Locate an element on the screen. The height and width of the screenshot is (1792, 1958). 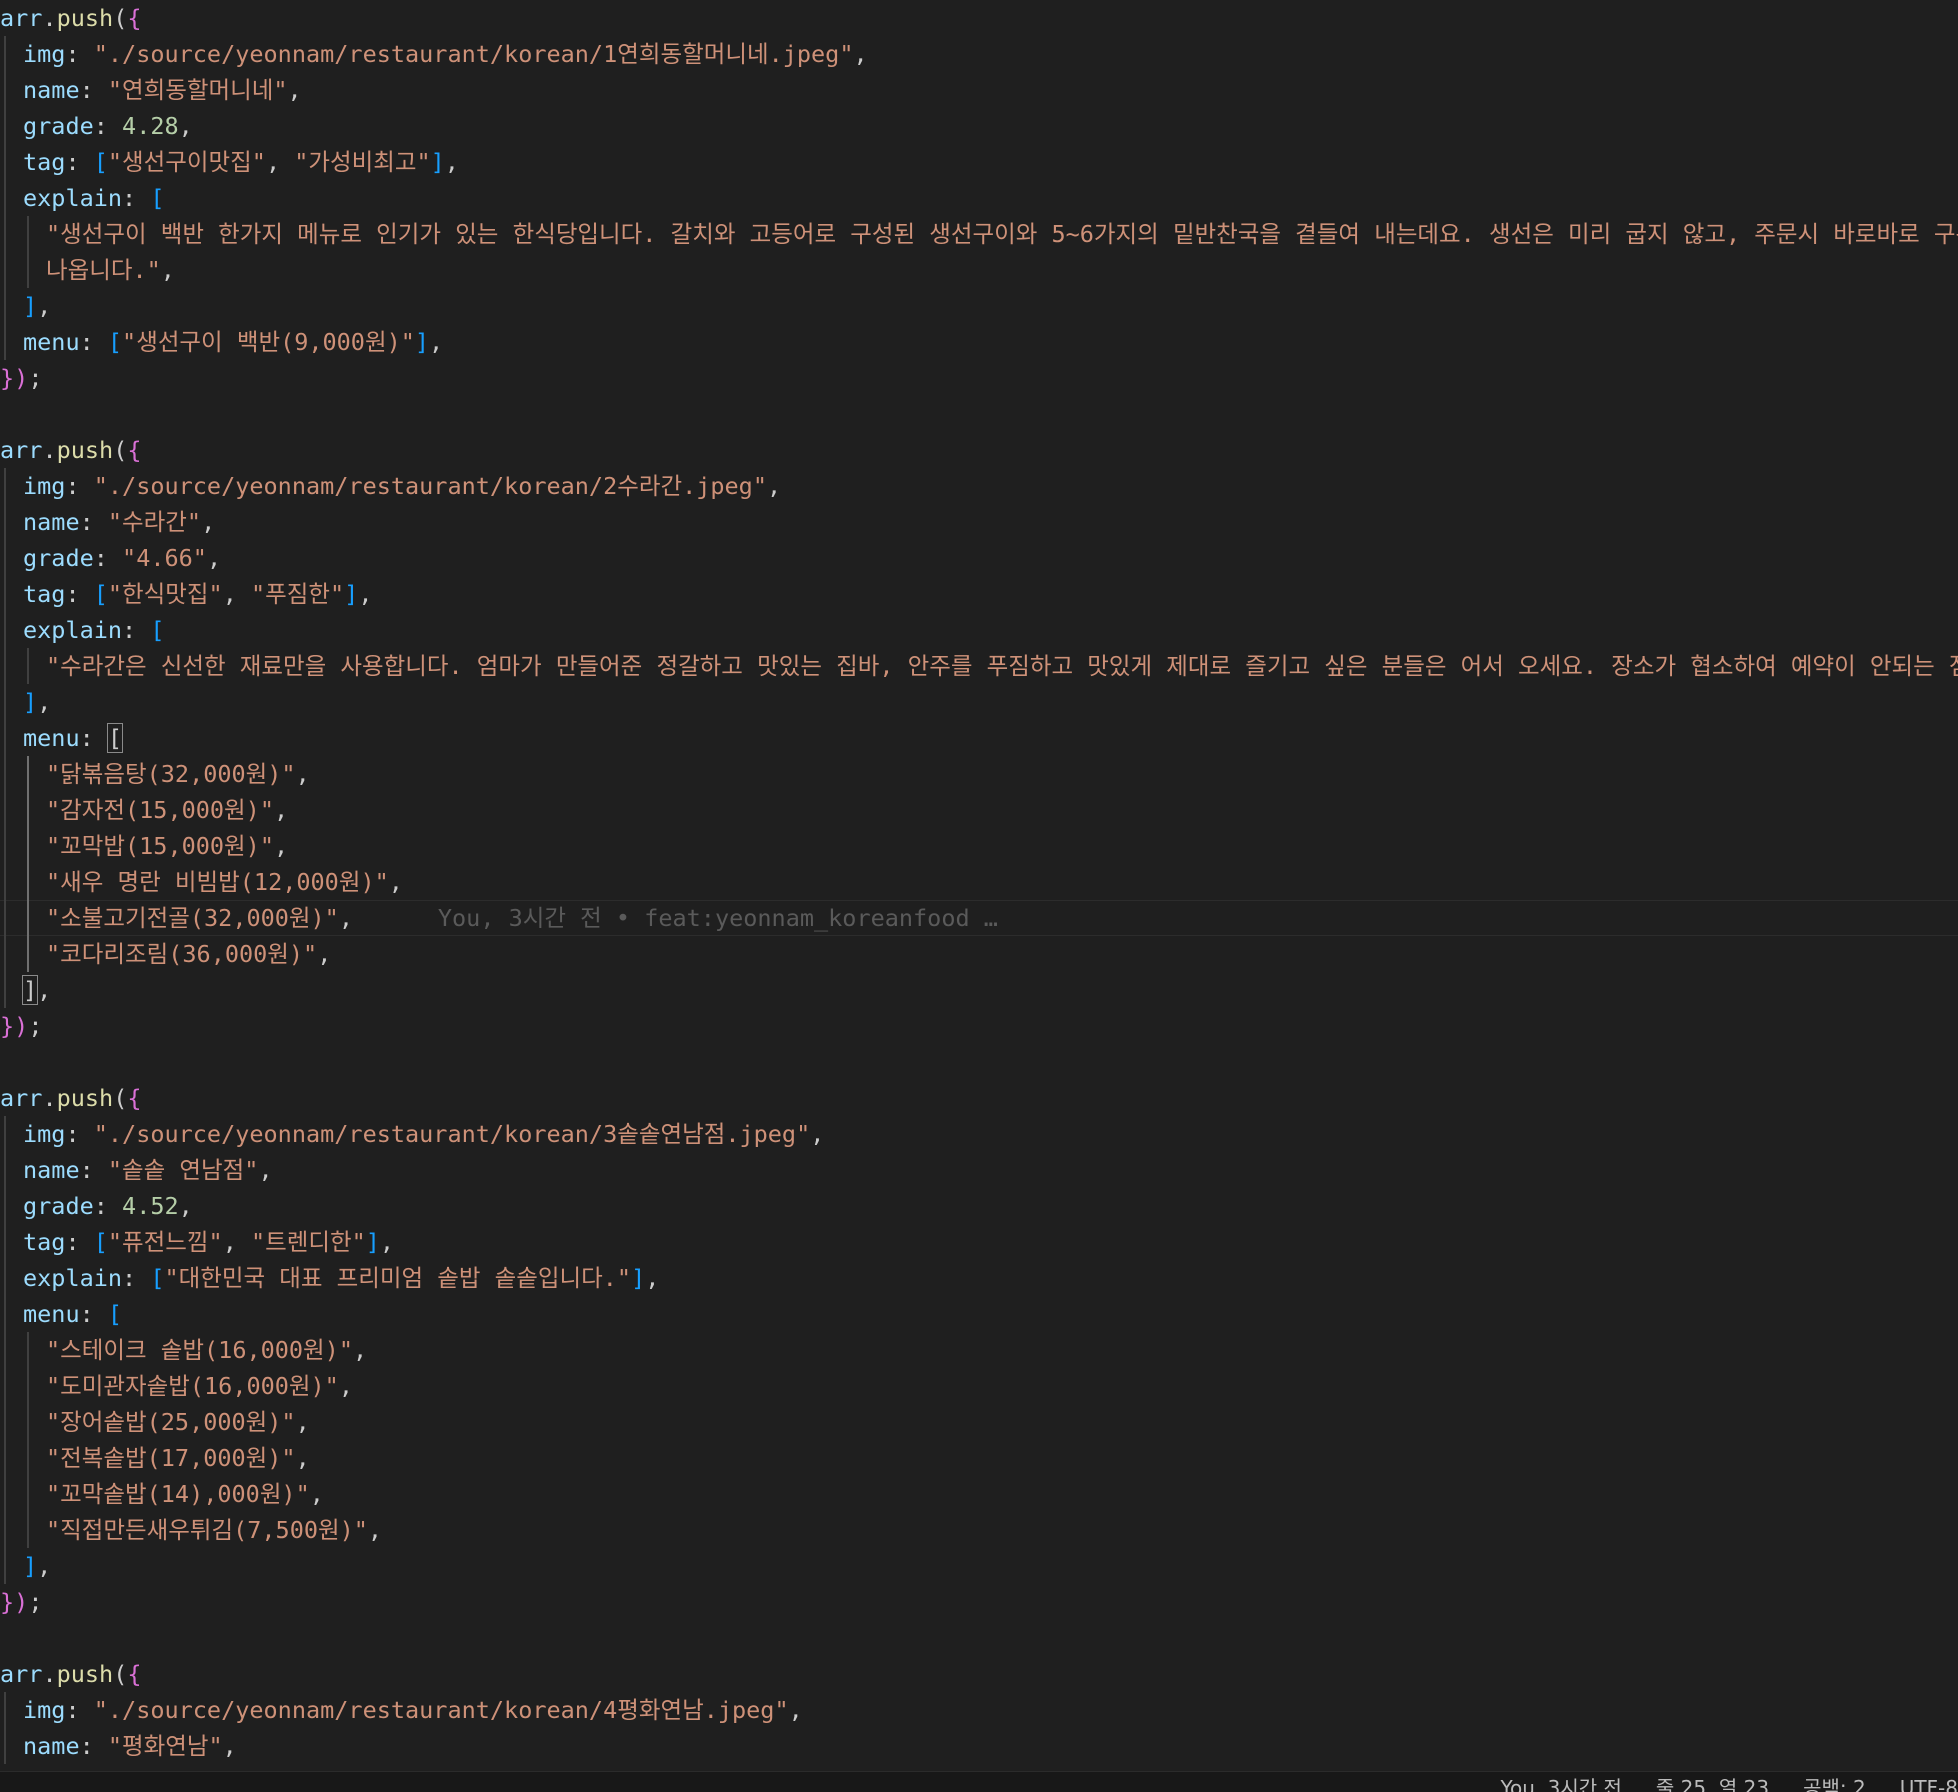
code-token: push is located at coordinates (85, 1674).